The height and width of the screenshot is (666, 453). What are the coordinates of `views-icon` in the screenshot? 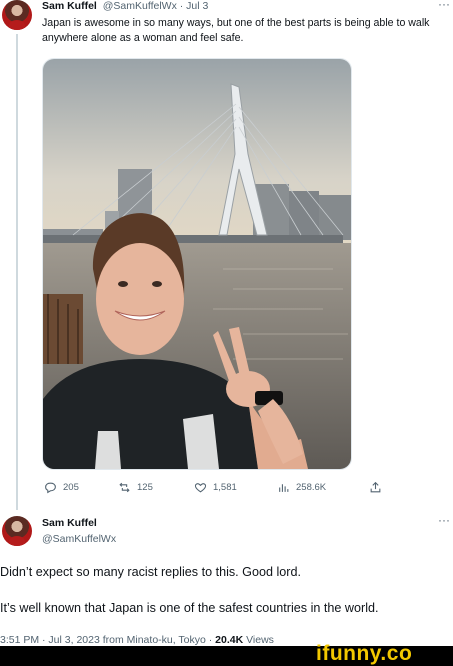 It's located at (284, 488).